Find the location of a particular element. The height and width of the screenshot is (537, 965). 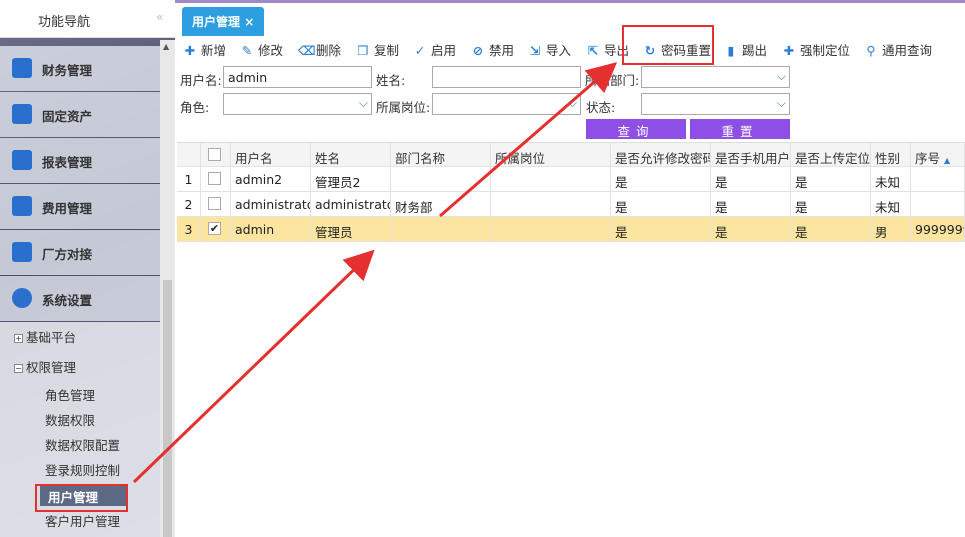

button-label: 禁用 is located at coordinates (502, 50).